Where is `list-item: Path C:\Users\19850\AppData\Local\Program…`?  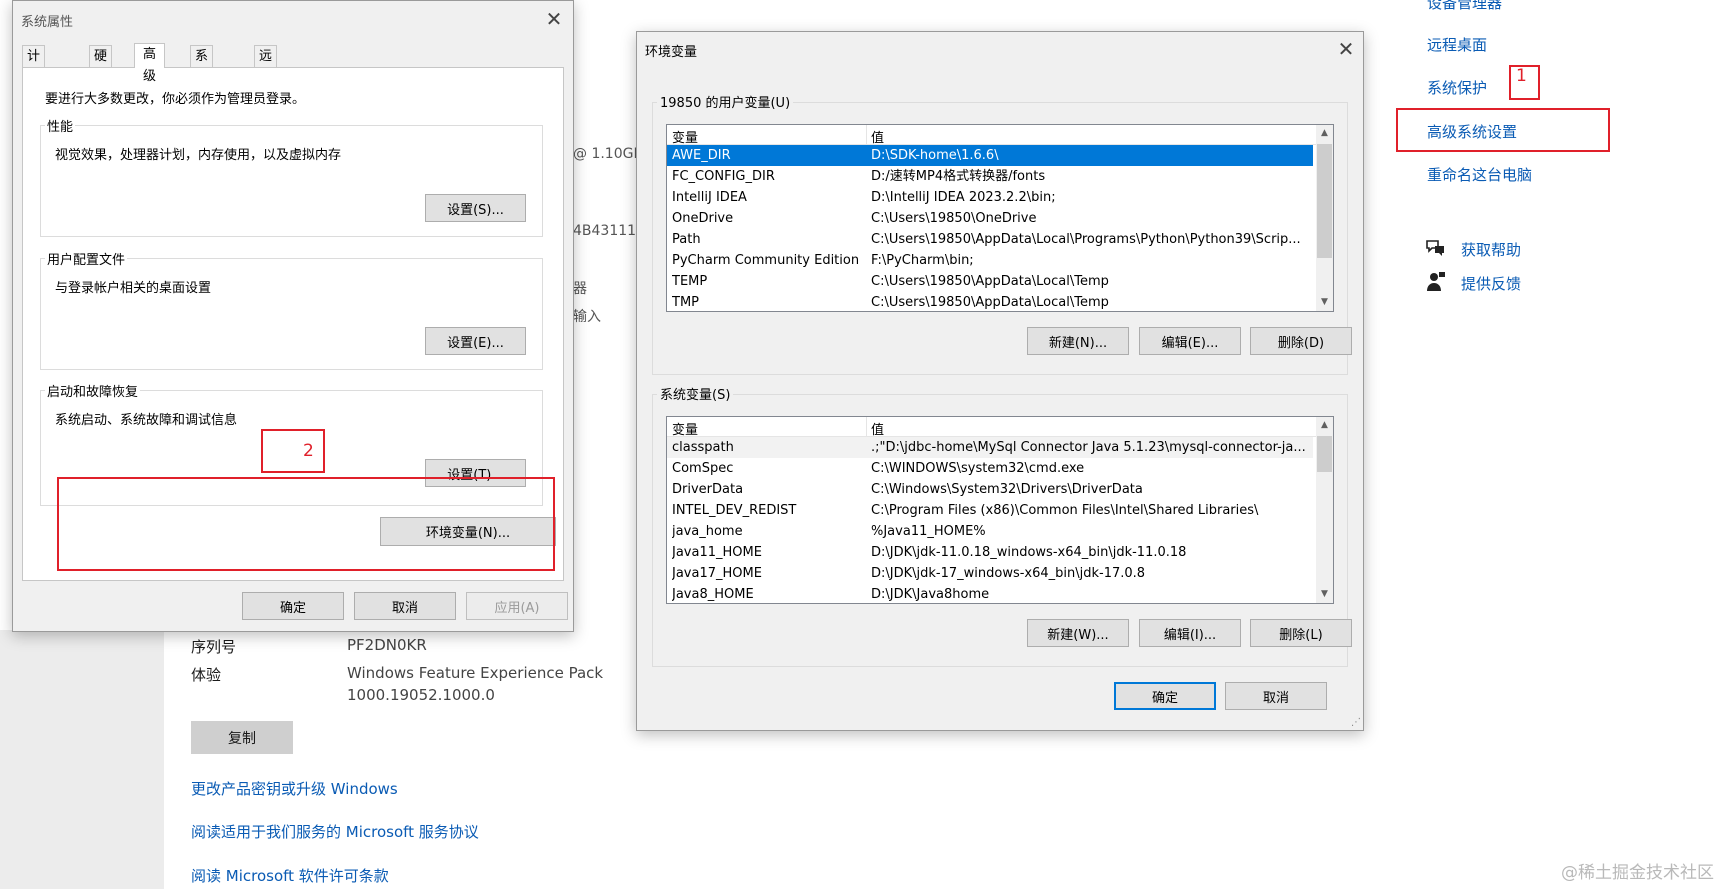 list-item: Path C:\Users\19850\AppData\Local\Program… is located at coordinates (990, 239).